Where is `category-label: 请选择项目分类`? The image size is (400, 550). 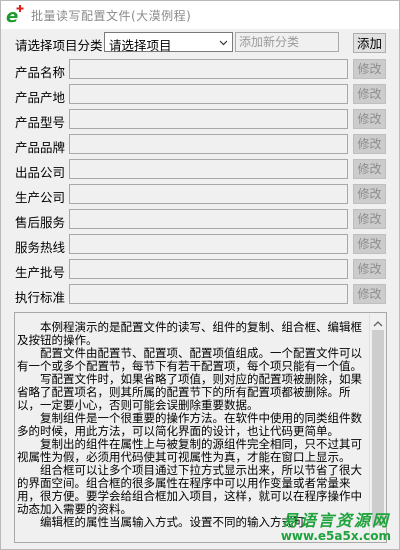 category-label: 请选择项目分类 is located at coordinates (59, 45).